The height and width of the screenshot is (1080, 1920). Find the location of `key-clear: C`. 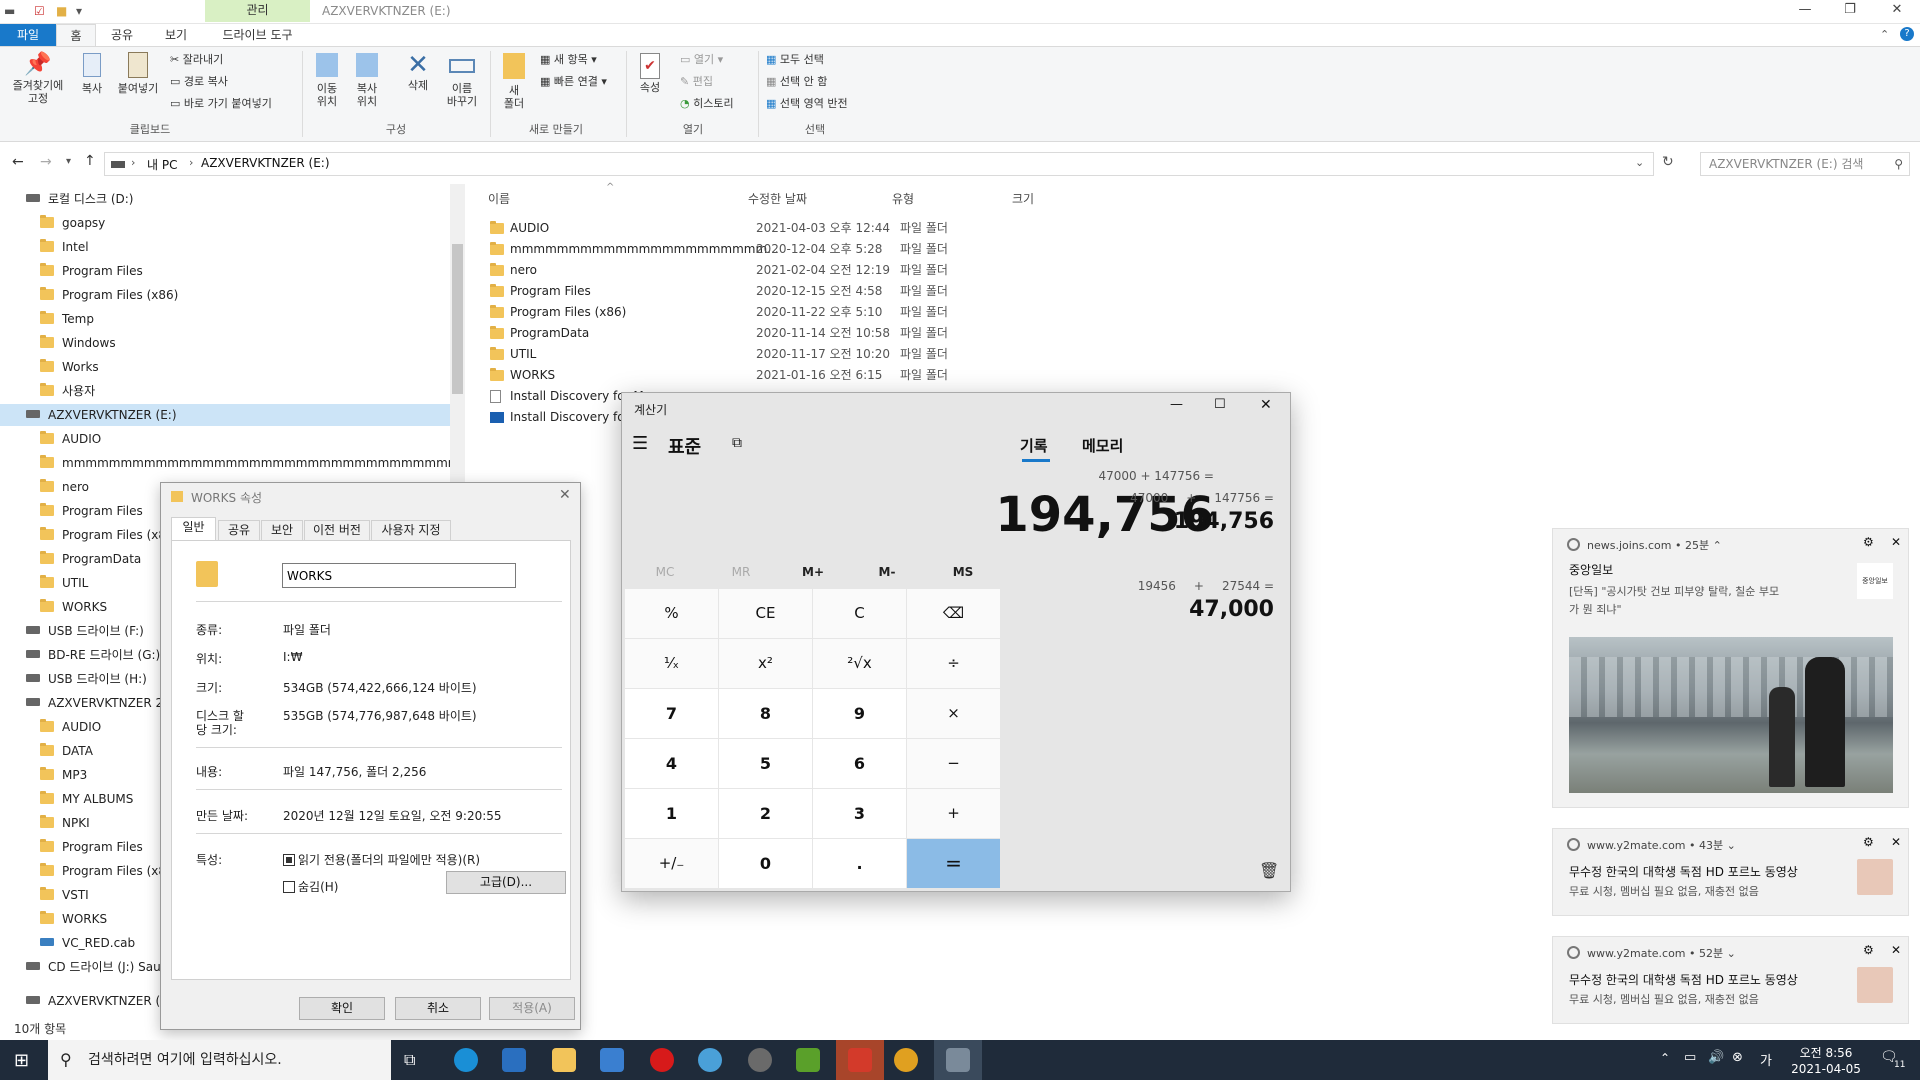

key-clear: C is located at coordinates (859, 613).